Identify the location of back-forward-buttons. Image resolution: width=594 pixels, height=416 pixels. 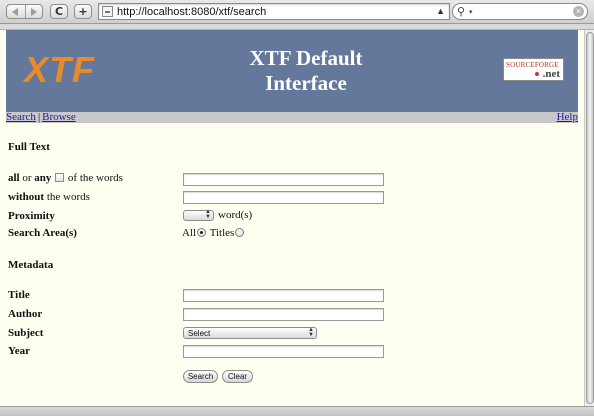
(24, 11).